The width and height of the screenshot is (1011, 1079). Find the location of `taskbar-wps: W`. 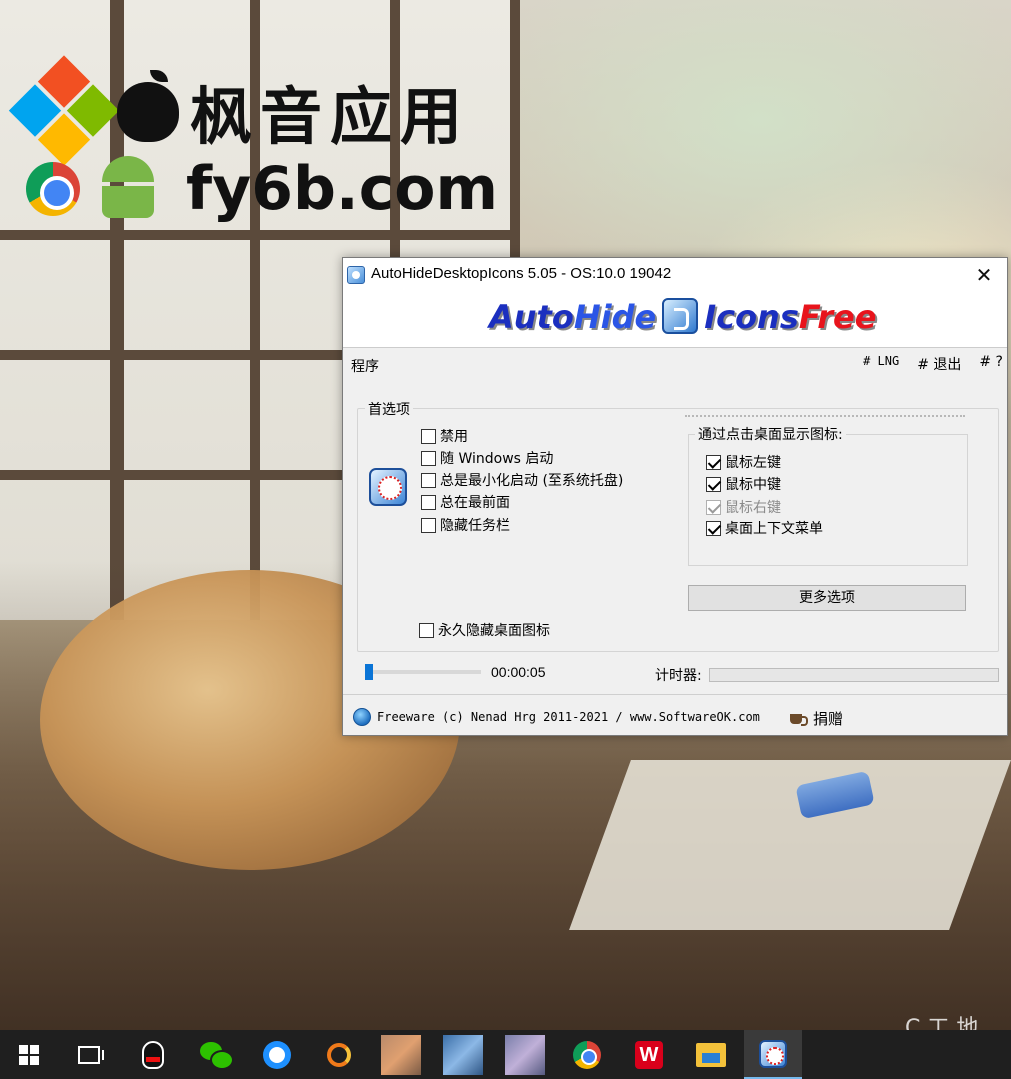

taskbar-wps: W is located at coordinates (649, 1054).